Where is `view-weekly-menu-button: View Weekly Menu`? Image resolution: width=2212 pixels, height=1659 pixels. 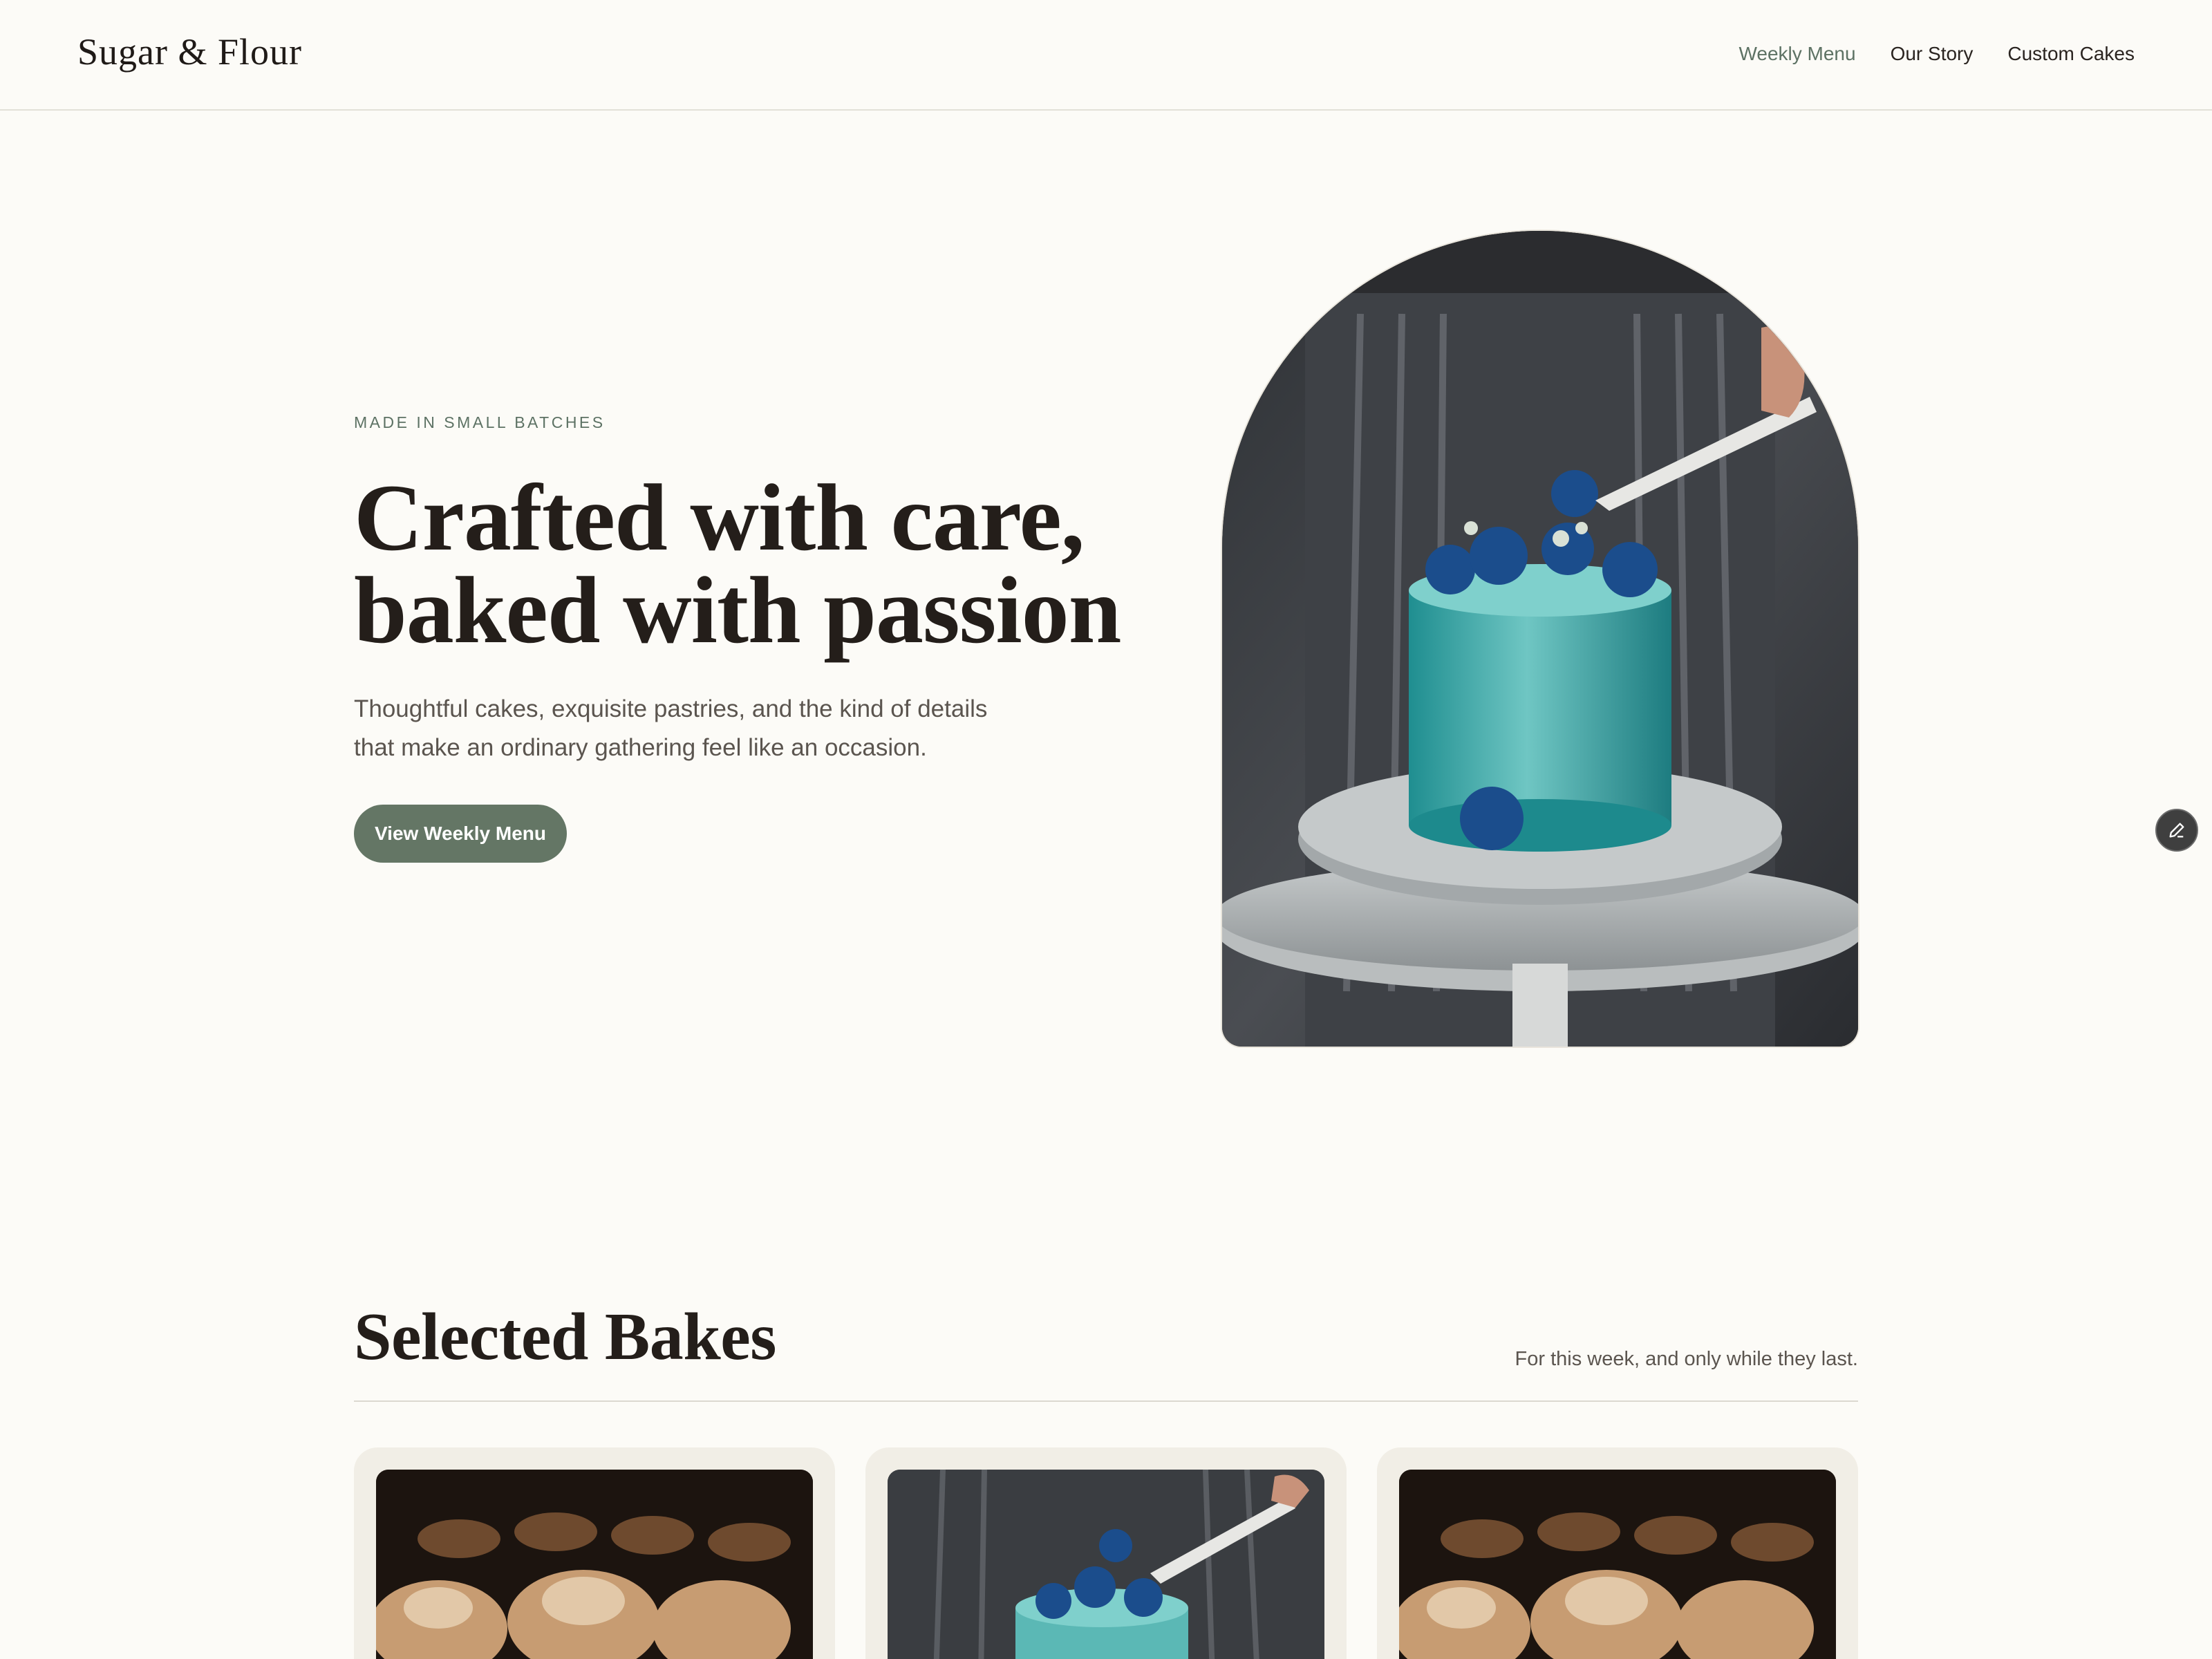
view-weekly-menu-button: View Weekly Menu is located at coordinates (460, 834).